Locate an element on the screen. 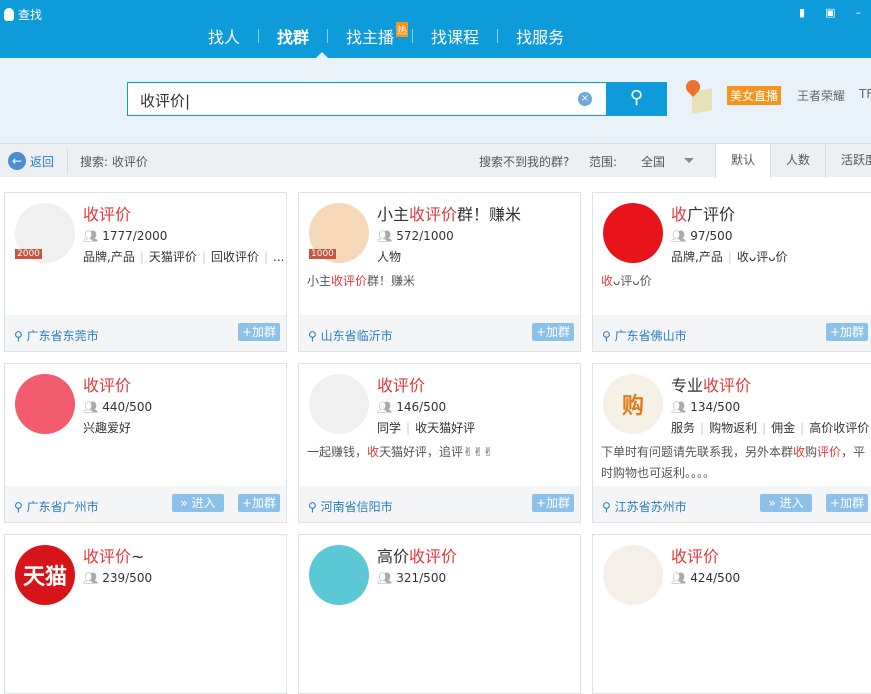 The height and width of the screenshot is (694, 871). chevron-down-icon is located at coordinates (689, 160).